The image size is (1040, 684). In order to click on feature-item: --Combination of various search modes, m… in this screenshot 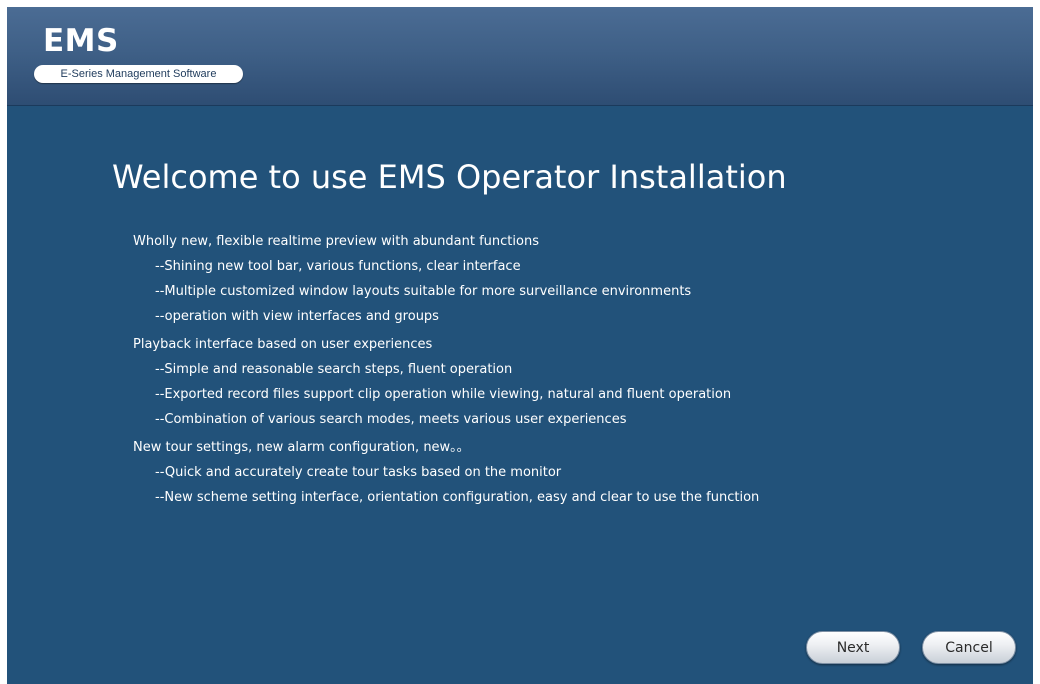, I will do `click(391, 419)`.